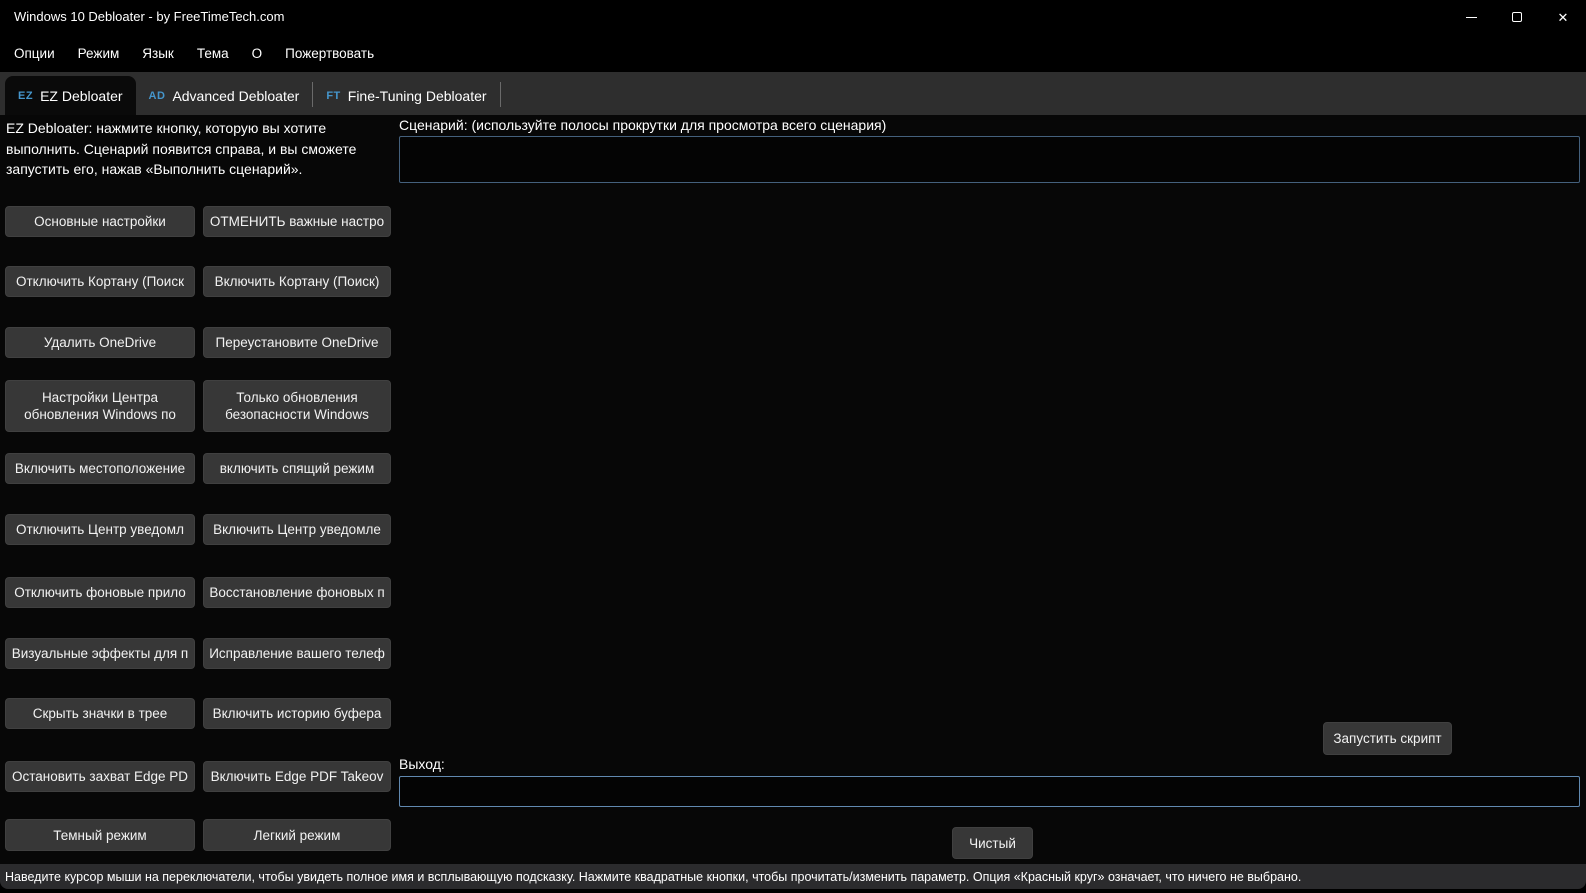 The width and height of the screenshot is (1586, 893). What do you see at coordinates (34, 53) in the screenshot?
I see `menu-item-options: Опции` at bounding box center [34, 53].